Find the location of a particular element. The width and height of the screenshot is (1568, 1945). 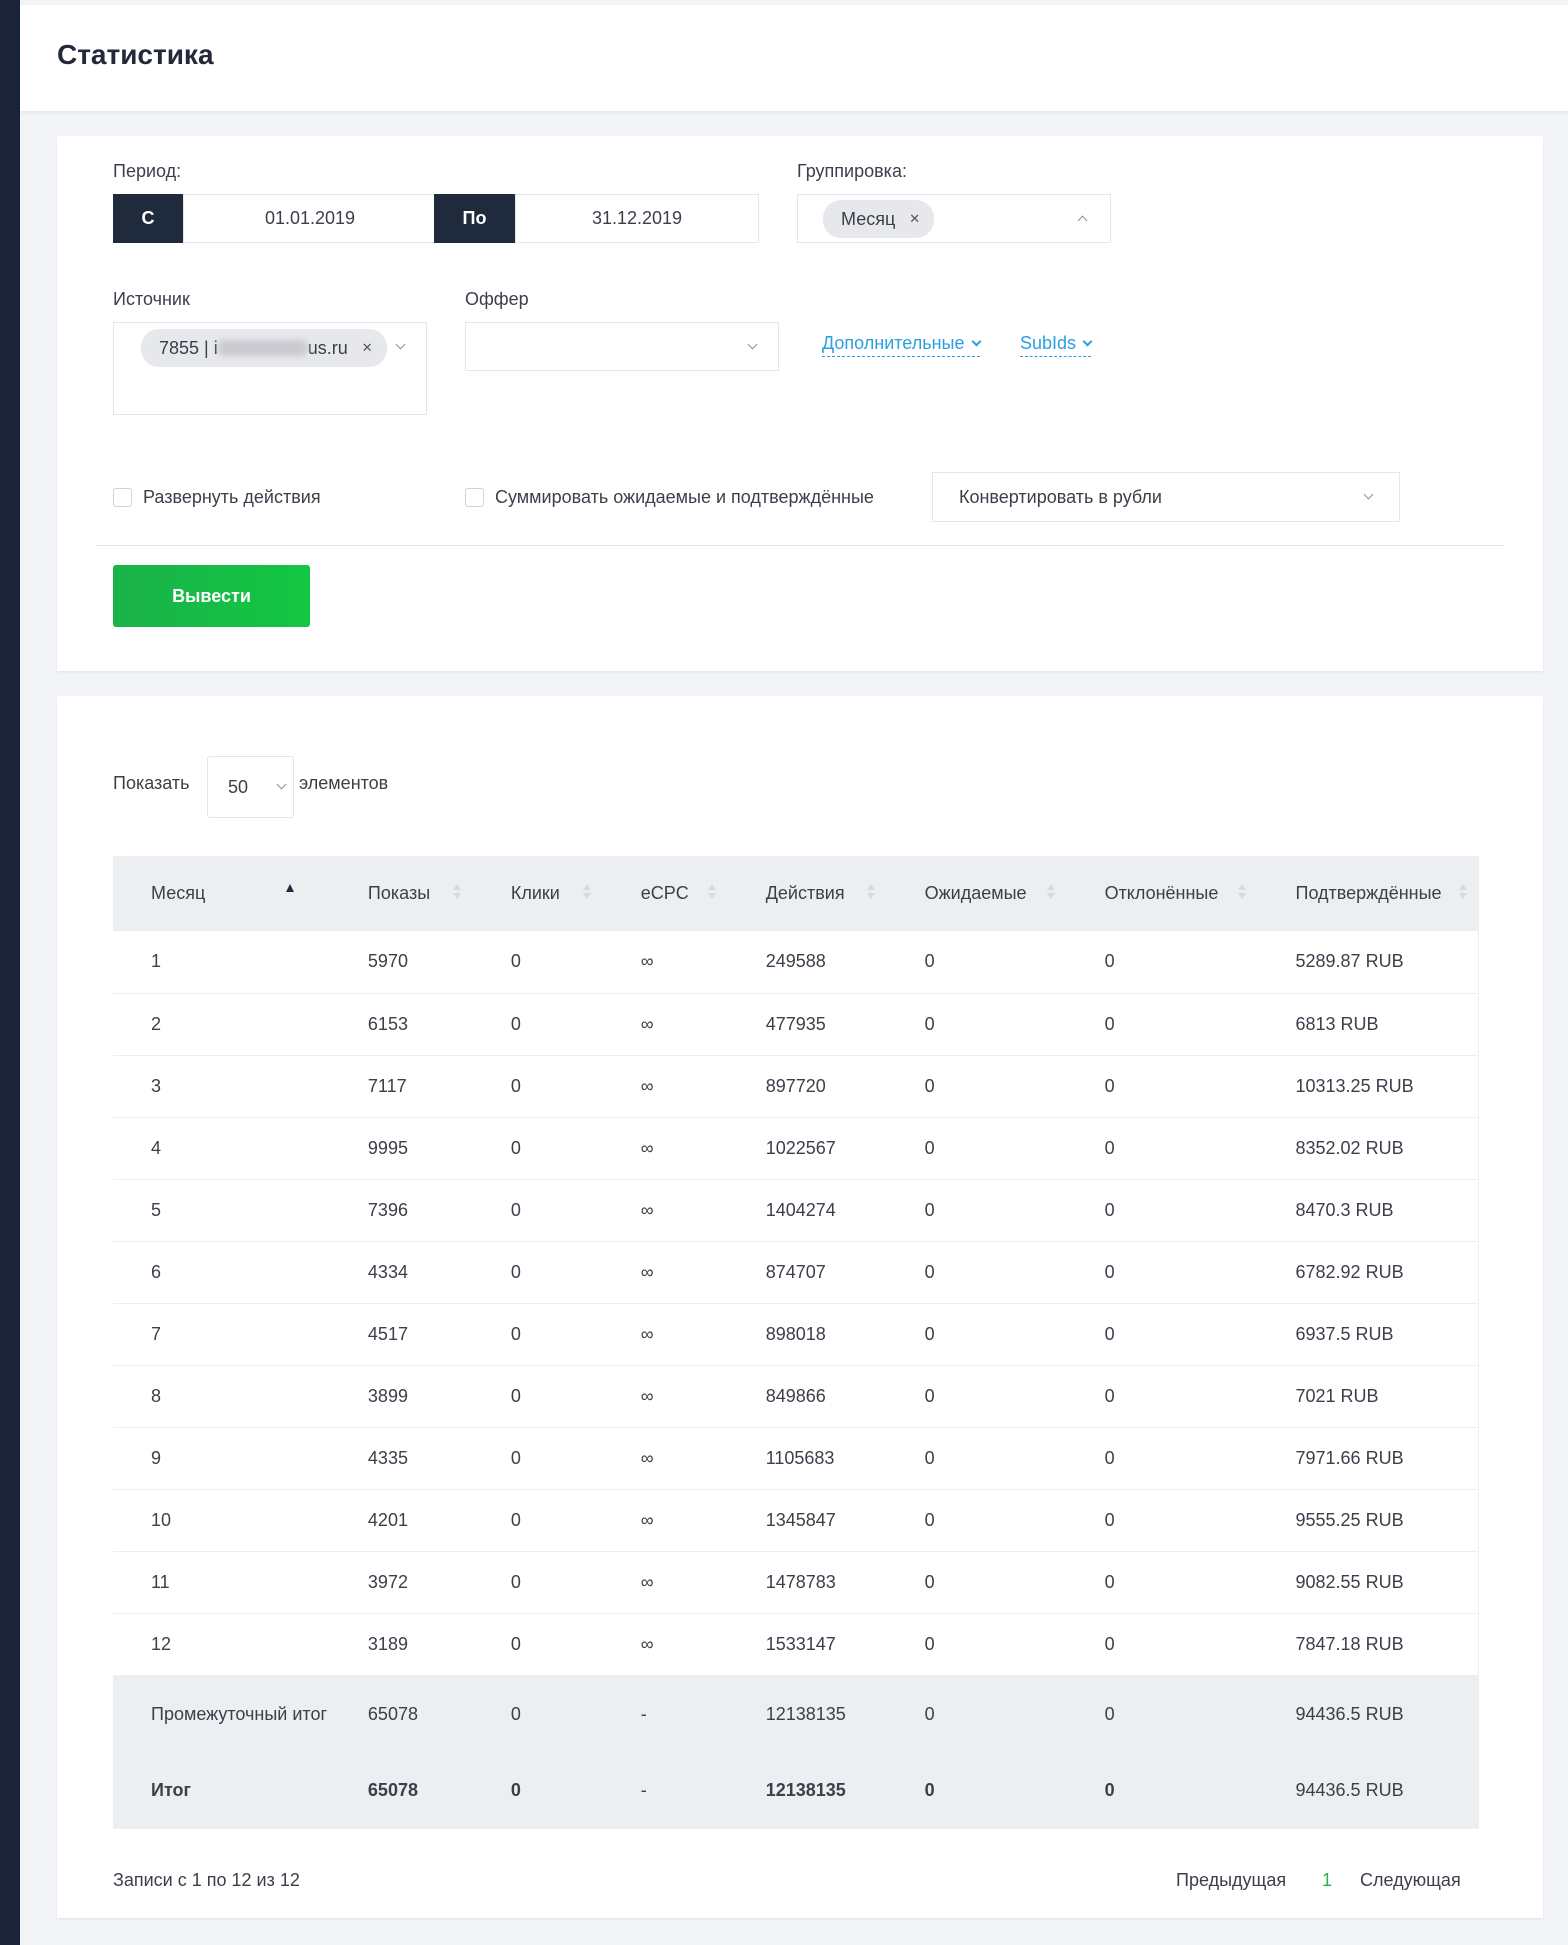

column-header: Месяц is located at coordinates (221, 893).